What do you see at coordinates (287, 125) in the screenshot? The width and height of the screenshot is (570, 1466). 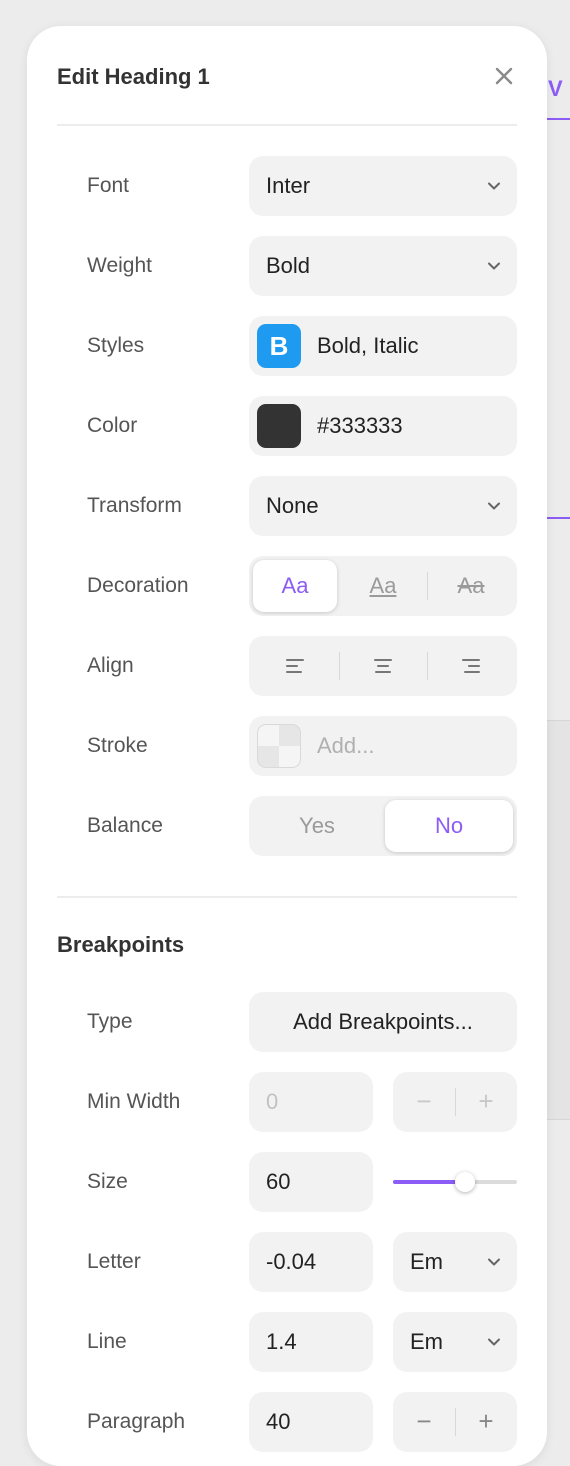 I see `header-divider` at bounding box center [287, 125].